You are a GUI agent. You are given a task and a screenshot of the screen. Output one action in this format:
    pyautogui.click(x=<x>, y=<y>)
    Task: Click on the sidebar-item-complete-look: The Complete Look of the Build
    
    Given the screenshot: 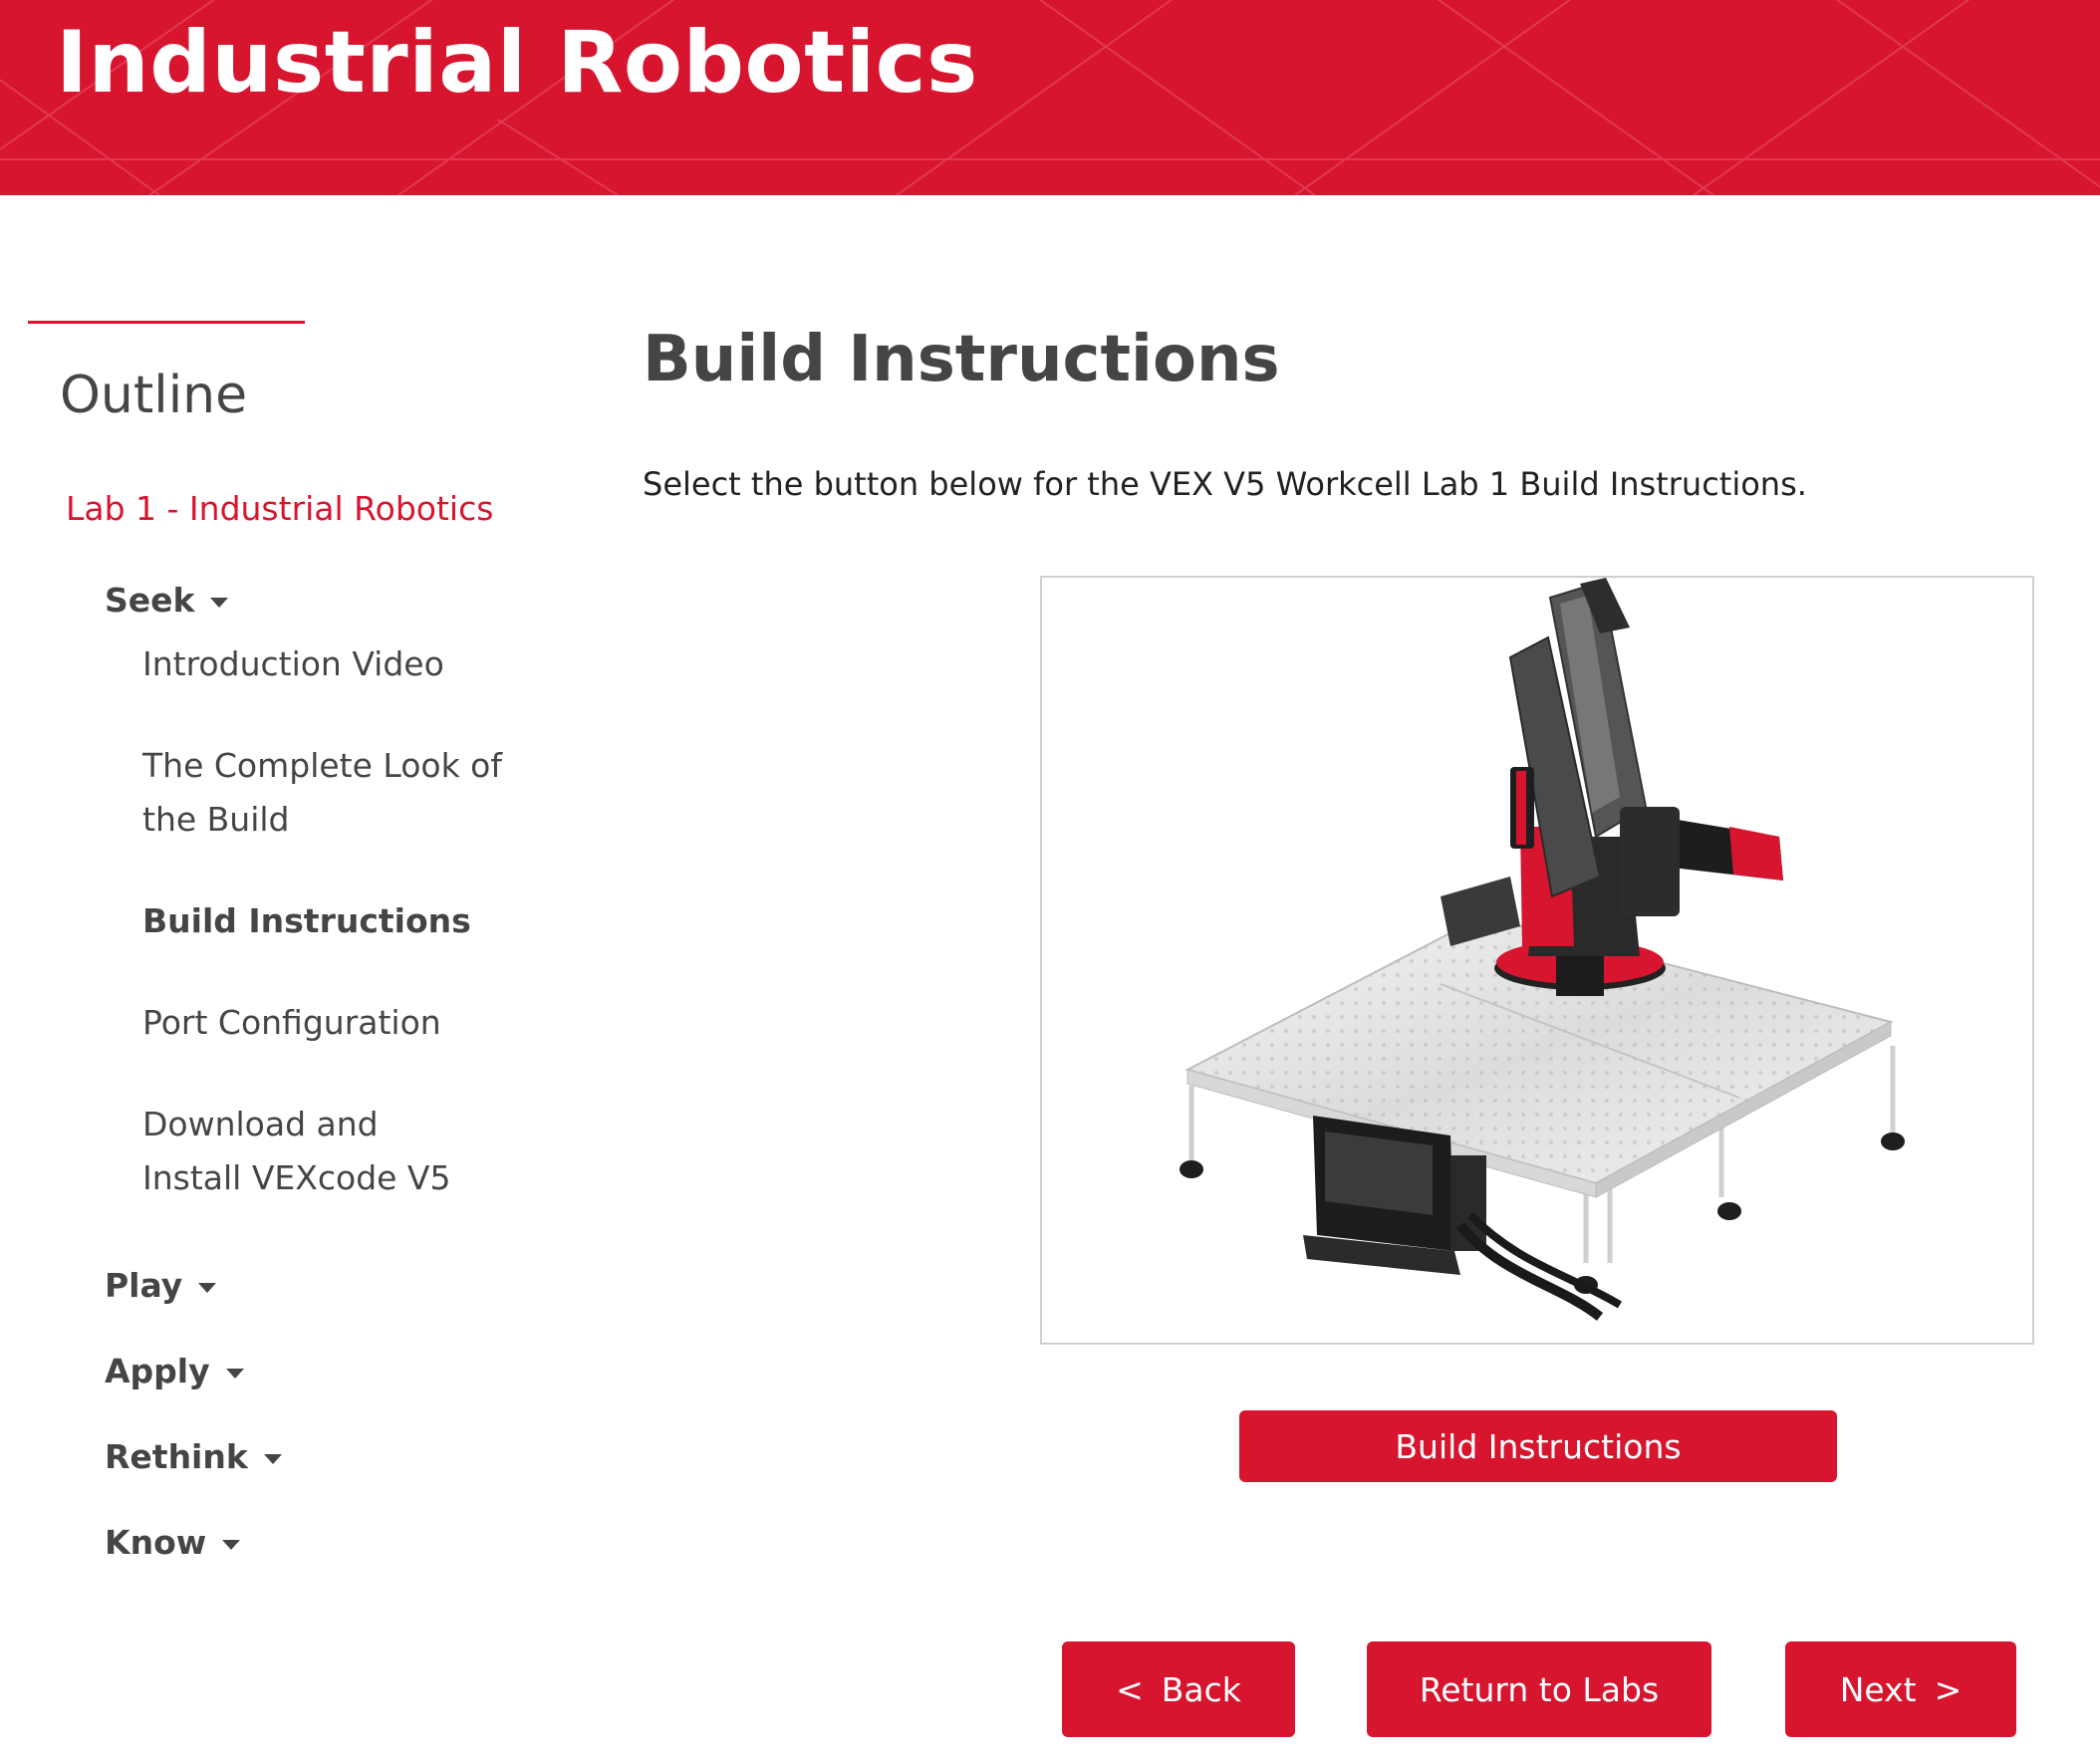 What is the action you would take?
    pyautogui.click(x=351, y=793)
    